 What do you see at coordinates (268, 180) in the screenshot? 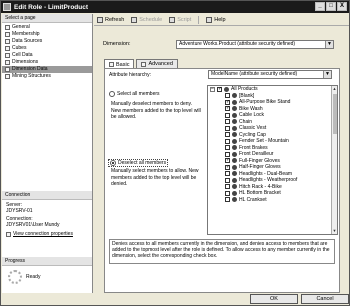
I see `member-label: Headlights - Weatherproof` at bounding box center [268, 180].